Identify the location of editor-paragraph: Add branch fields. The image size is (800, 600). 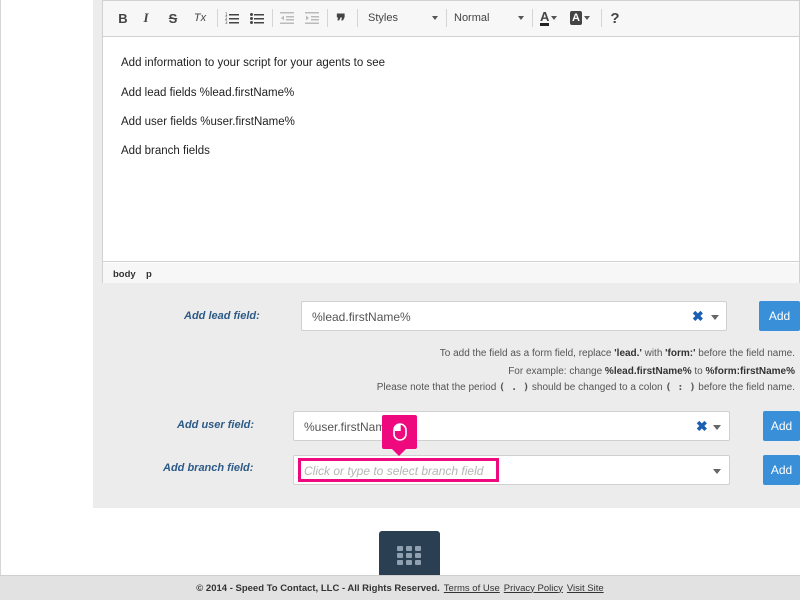
(165, 151).